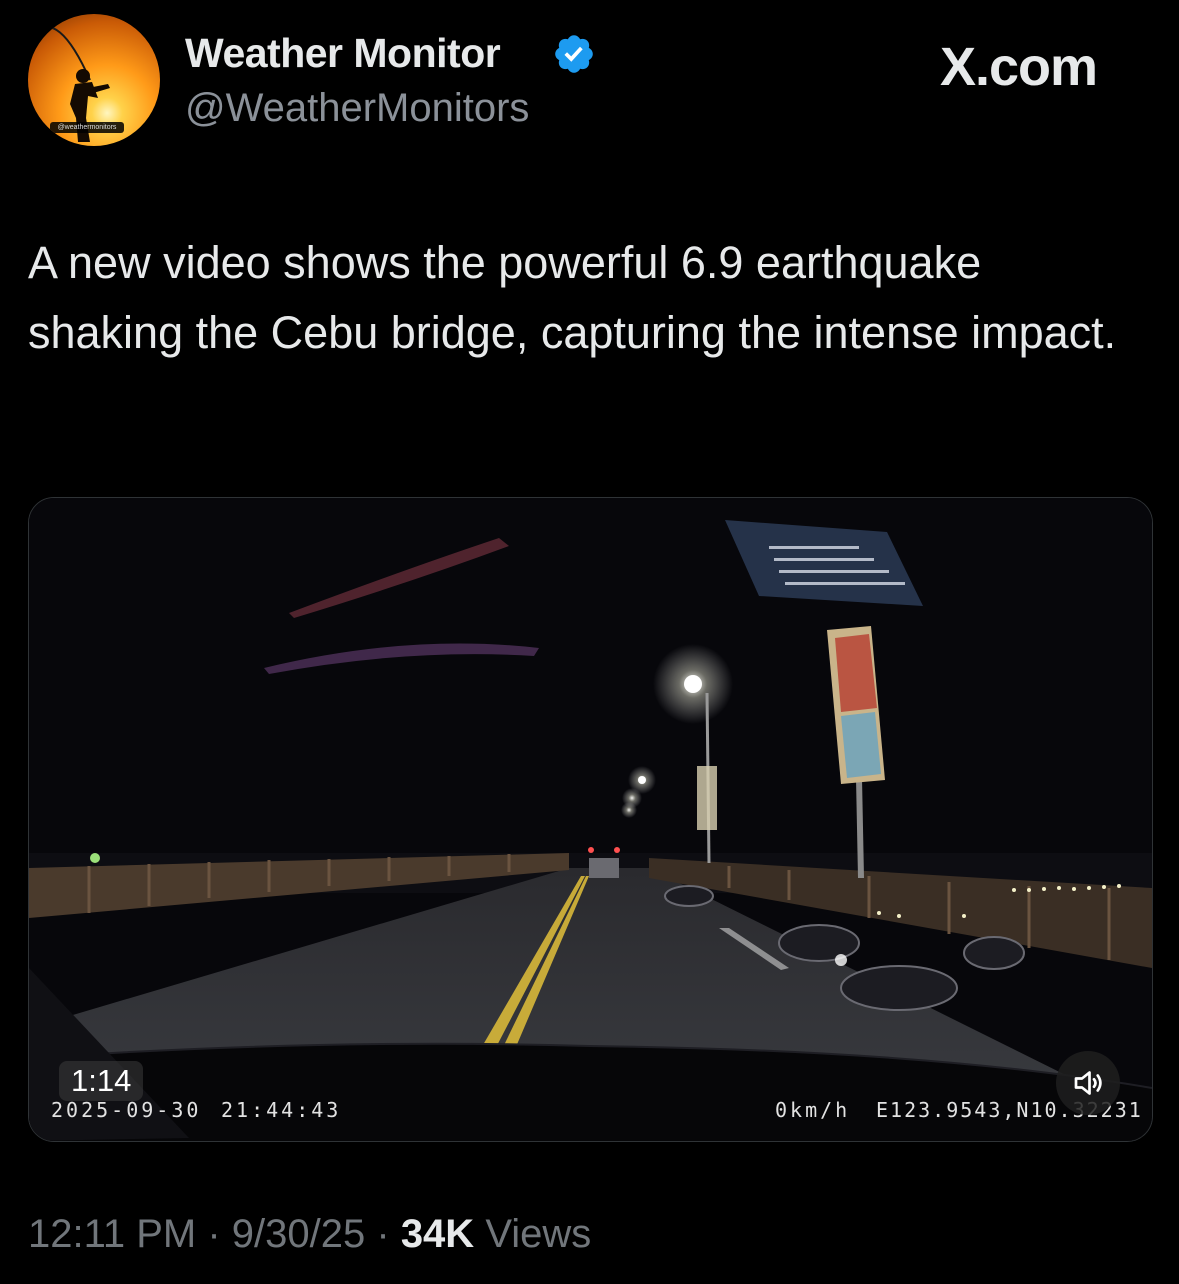 This screenshot has height=1284, width=1179. Describe the element at coordinates (298, 1234) in the screenshot. I see `tweet-date: 9/30/25` at that location.